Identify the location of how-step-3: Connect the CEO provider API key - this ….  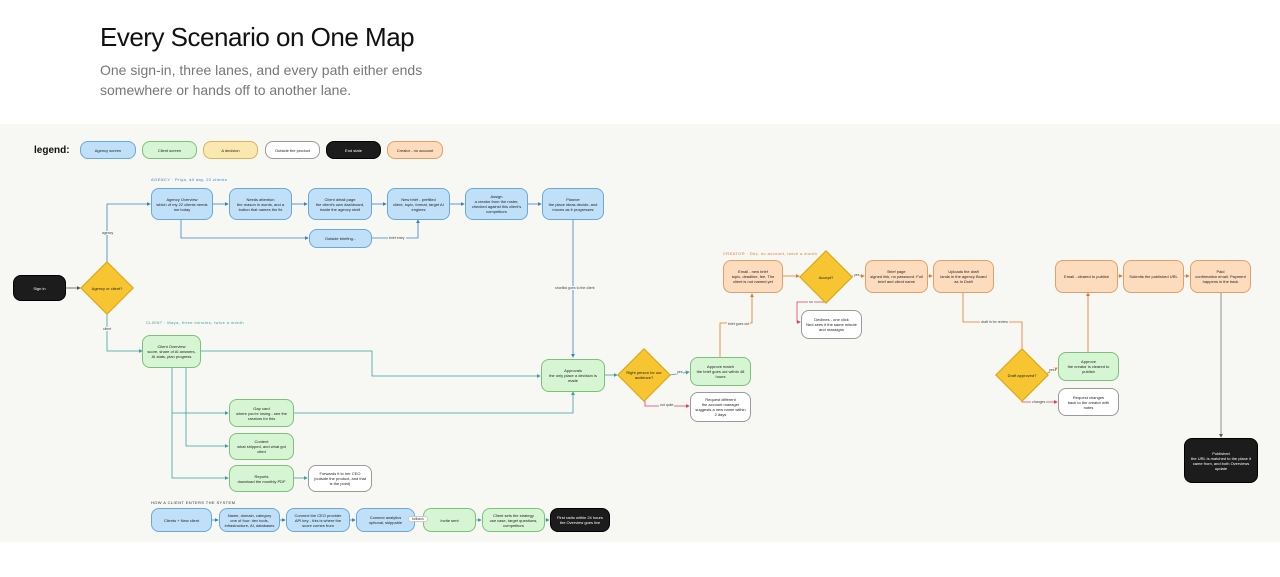
(318, 520).